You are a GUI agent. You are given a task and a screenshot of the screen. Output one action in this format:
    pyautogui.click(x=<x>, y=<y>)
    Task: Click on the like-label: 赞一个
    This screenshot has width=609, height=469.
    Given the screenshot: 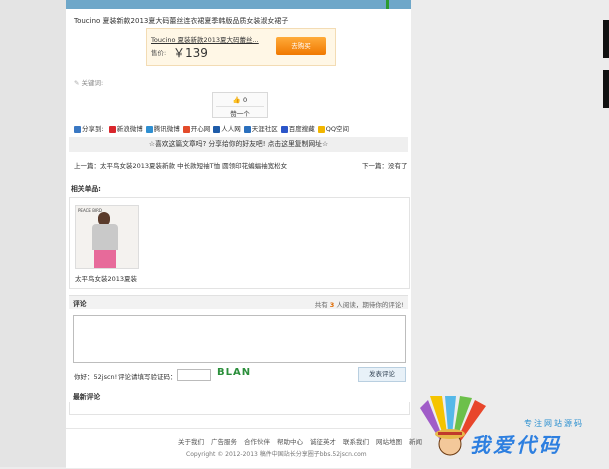 What is the action you would take?
    pyautogui.click(x=240, y=112)
    